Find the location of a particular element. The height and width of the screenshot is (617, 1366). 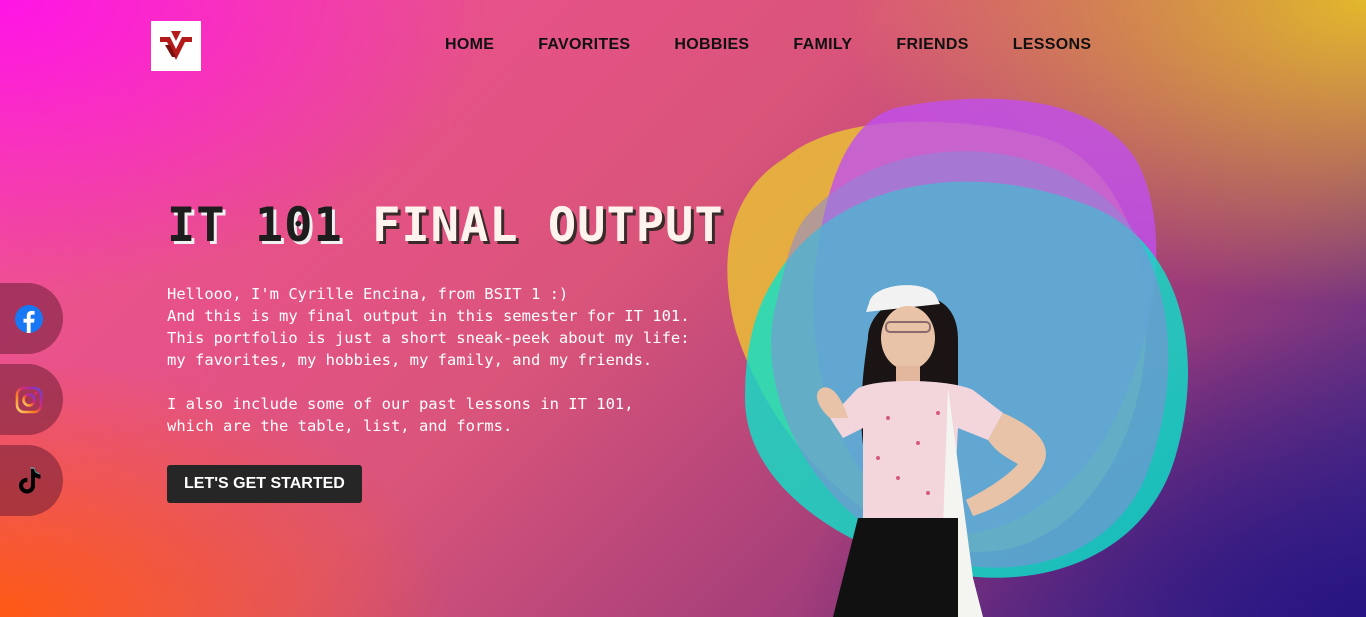

facebook-icon is located at coordinates (29, 318).